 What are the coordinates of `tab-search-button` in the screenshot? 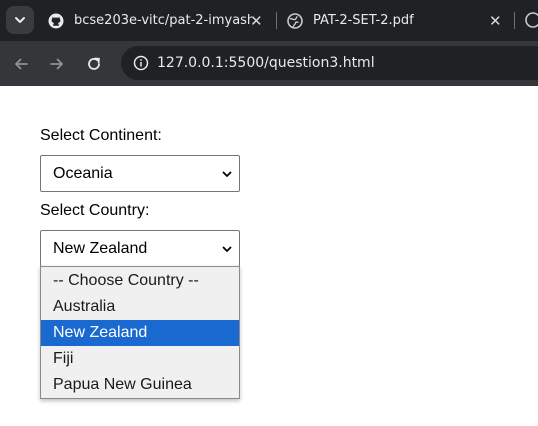 It's located at (20, 20).